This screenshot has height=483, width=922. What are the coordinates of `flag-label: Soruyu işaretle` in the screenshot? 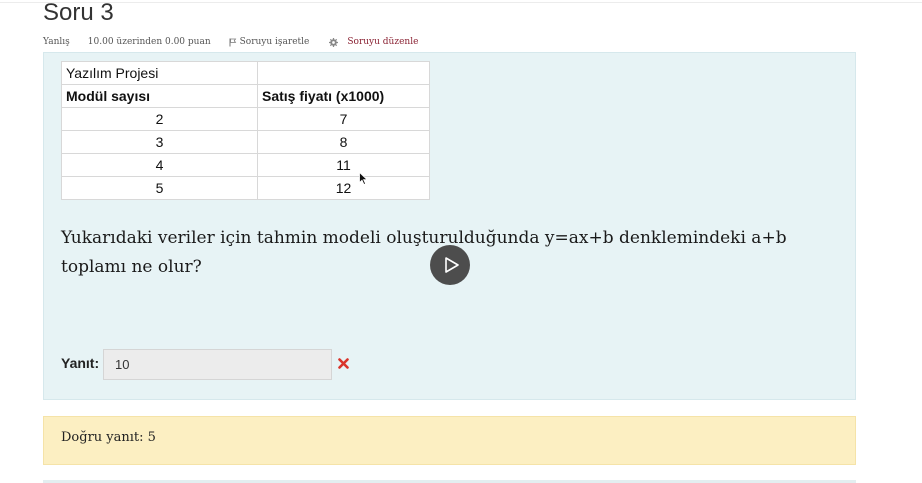 It's located at (274, 42).